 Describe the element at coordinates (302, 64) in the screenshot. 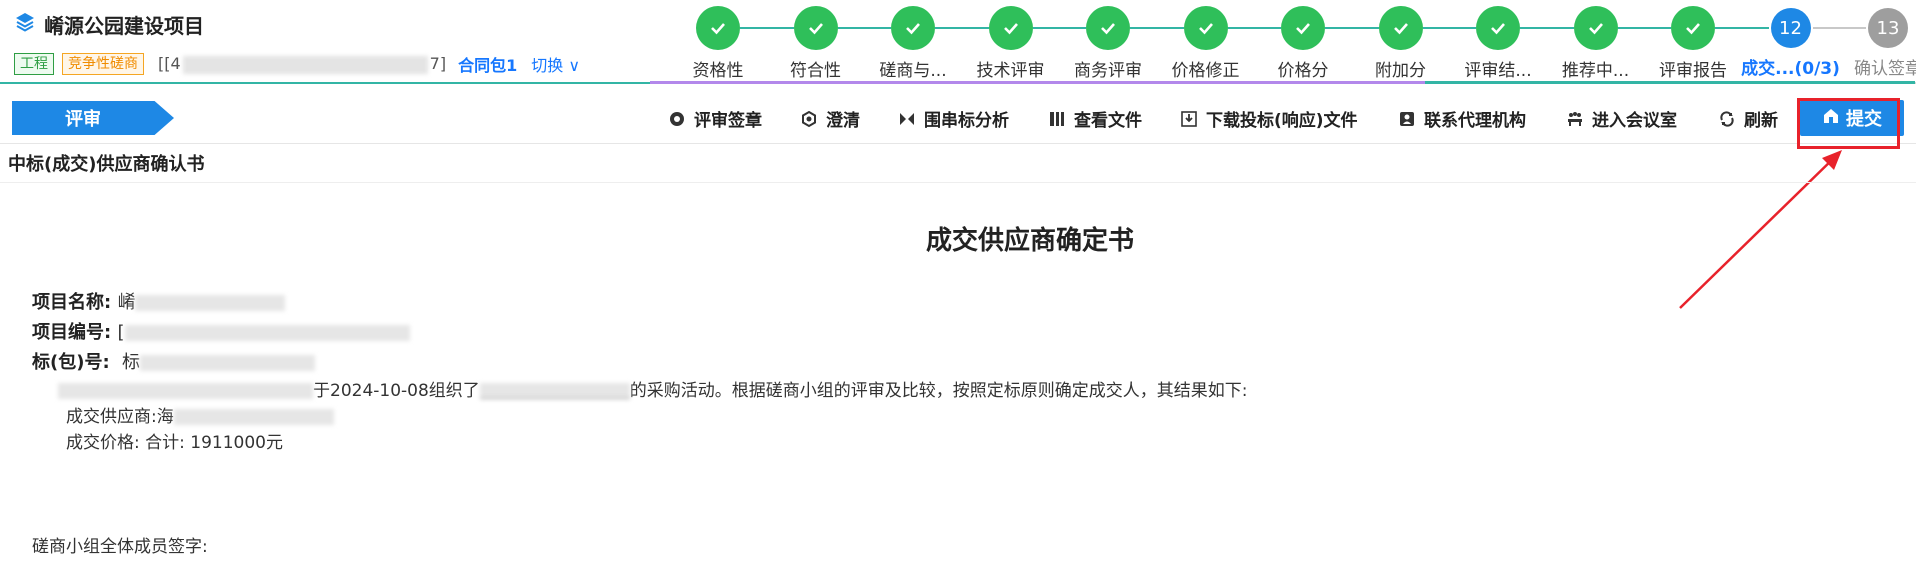

I see `project-id: [[4 7]` at that location.